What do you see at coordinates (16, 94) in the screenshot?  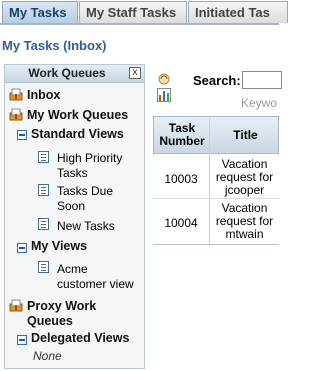 I see `inbox-folder-icon` at bounding box center [16, 94].